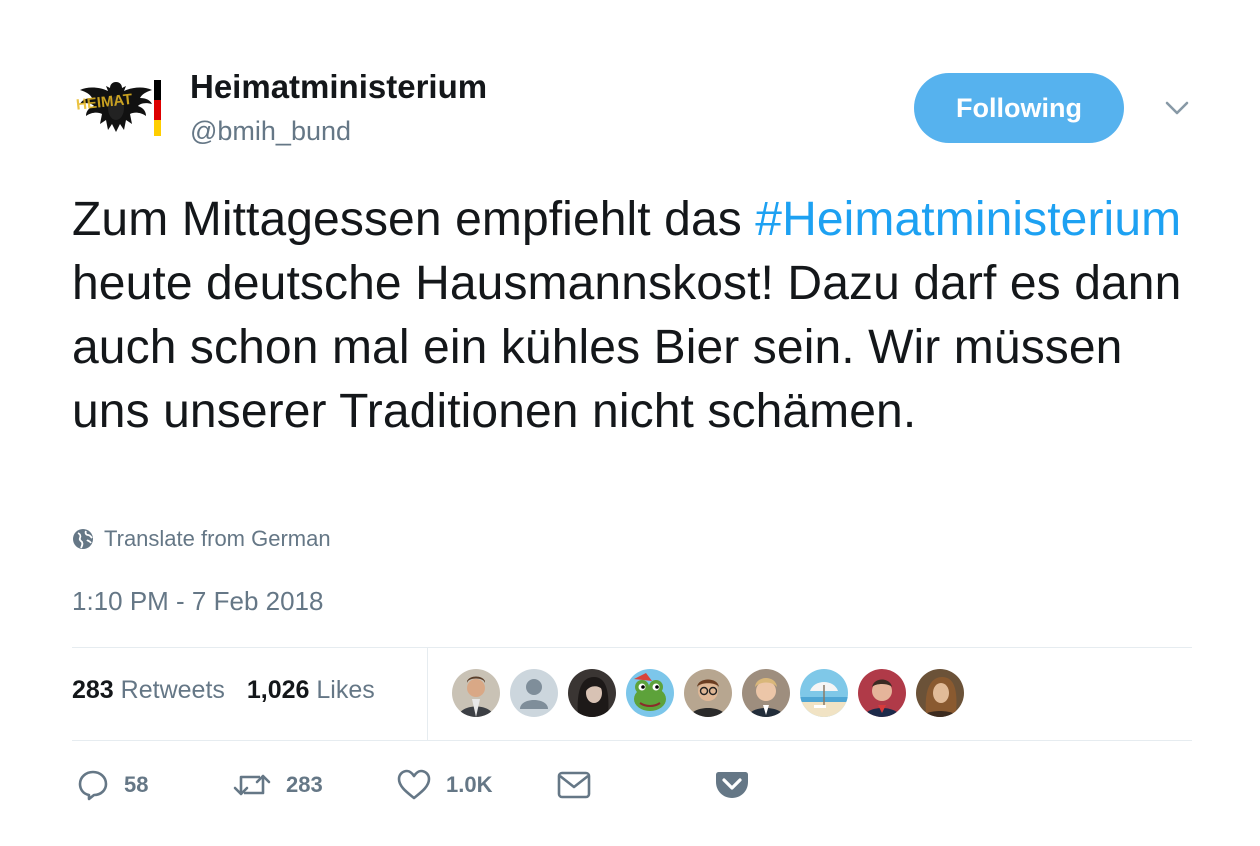  I want to click on avatar-photo-blond-man-icon, so click(766, 693).